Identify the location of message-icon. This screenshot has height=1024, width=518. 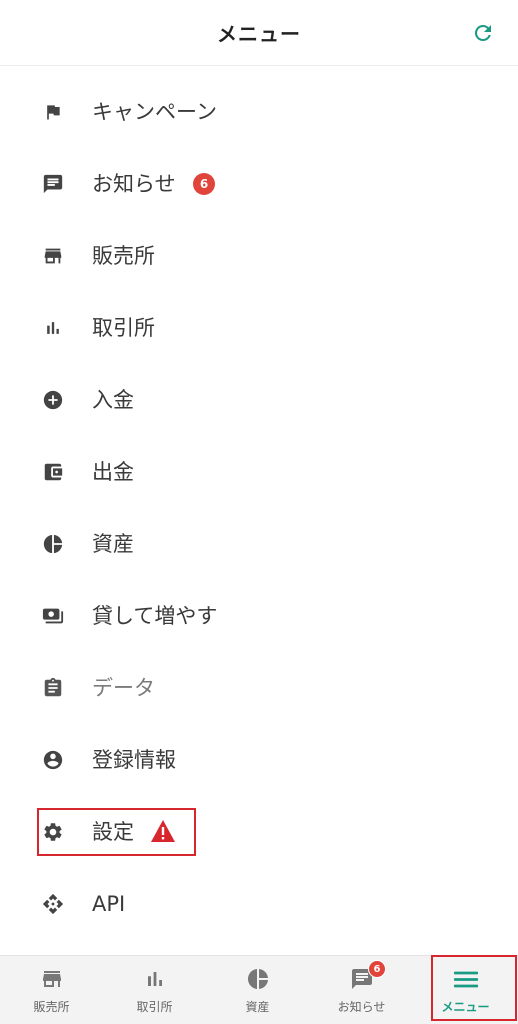
(53, 184).